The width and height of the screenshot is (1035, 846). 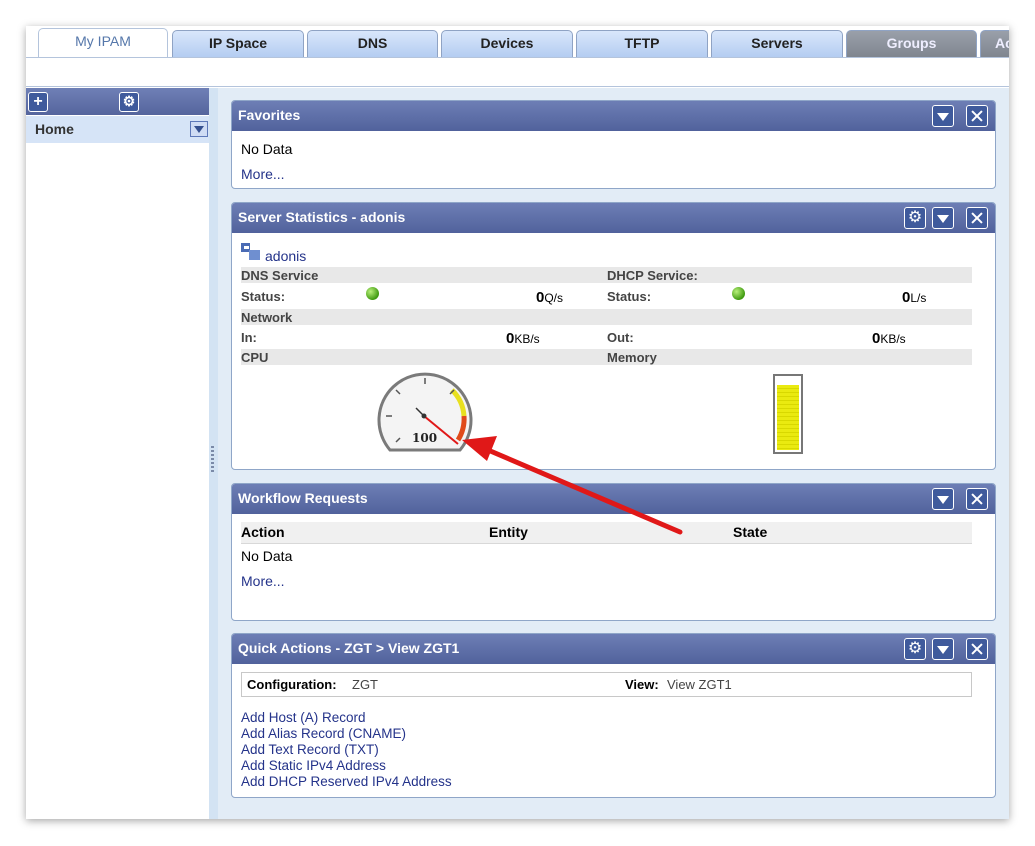 What do you see at coordinates (346, 782) in the screenshot?
I see `add-dhcp-reserved-ipv4-link: Add DHCP Reserved IPv4 Address` at bounding box center [346, 782].